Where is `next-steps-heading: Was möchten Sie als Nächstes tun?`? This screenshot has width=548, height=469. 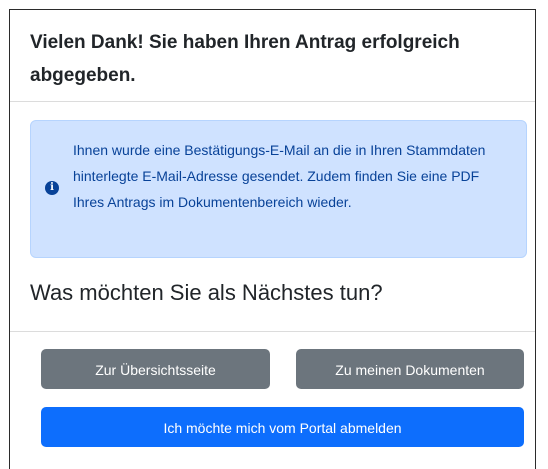
next-steps-heading: Was möchten Sie als Nächstes tun? is located at coordinates (206, 292).